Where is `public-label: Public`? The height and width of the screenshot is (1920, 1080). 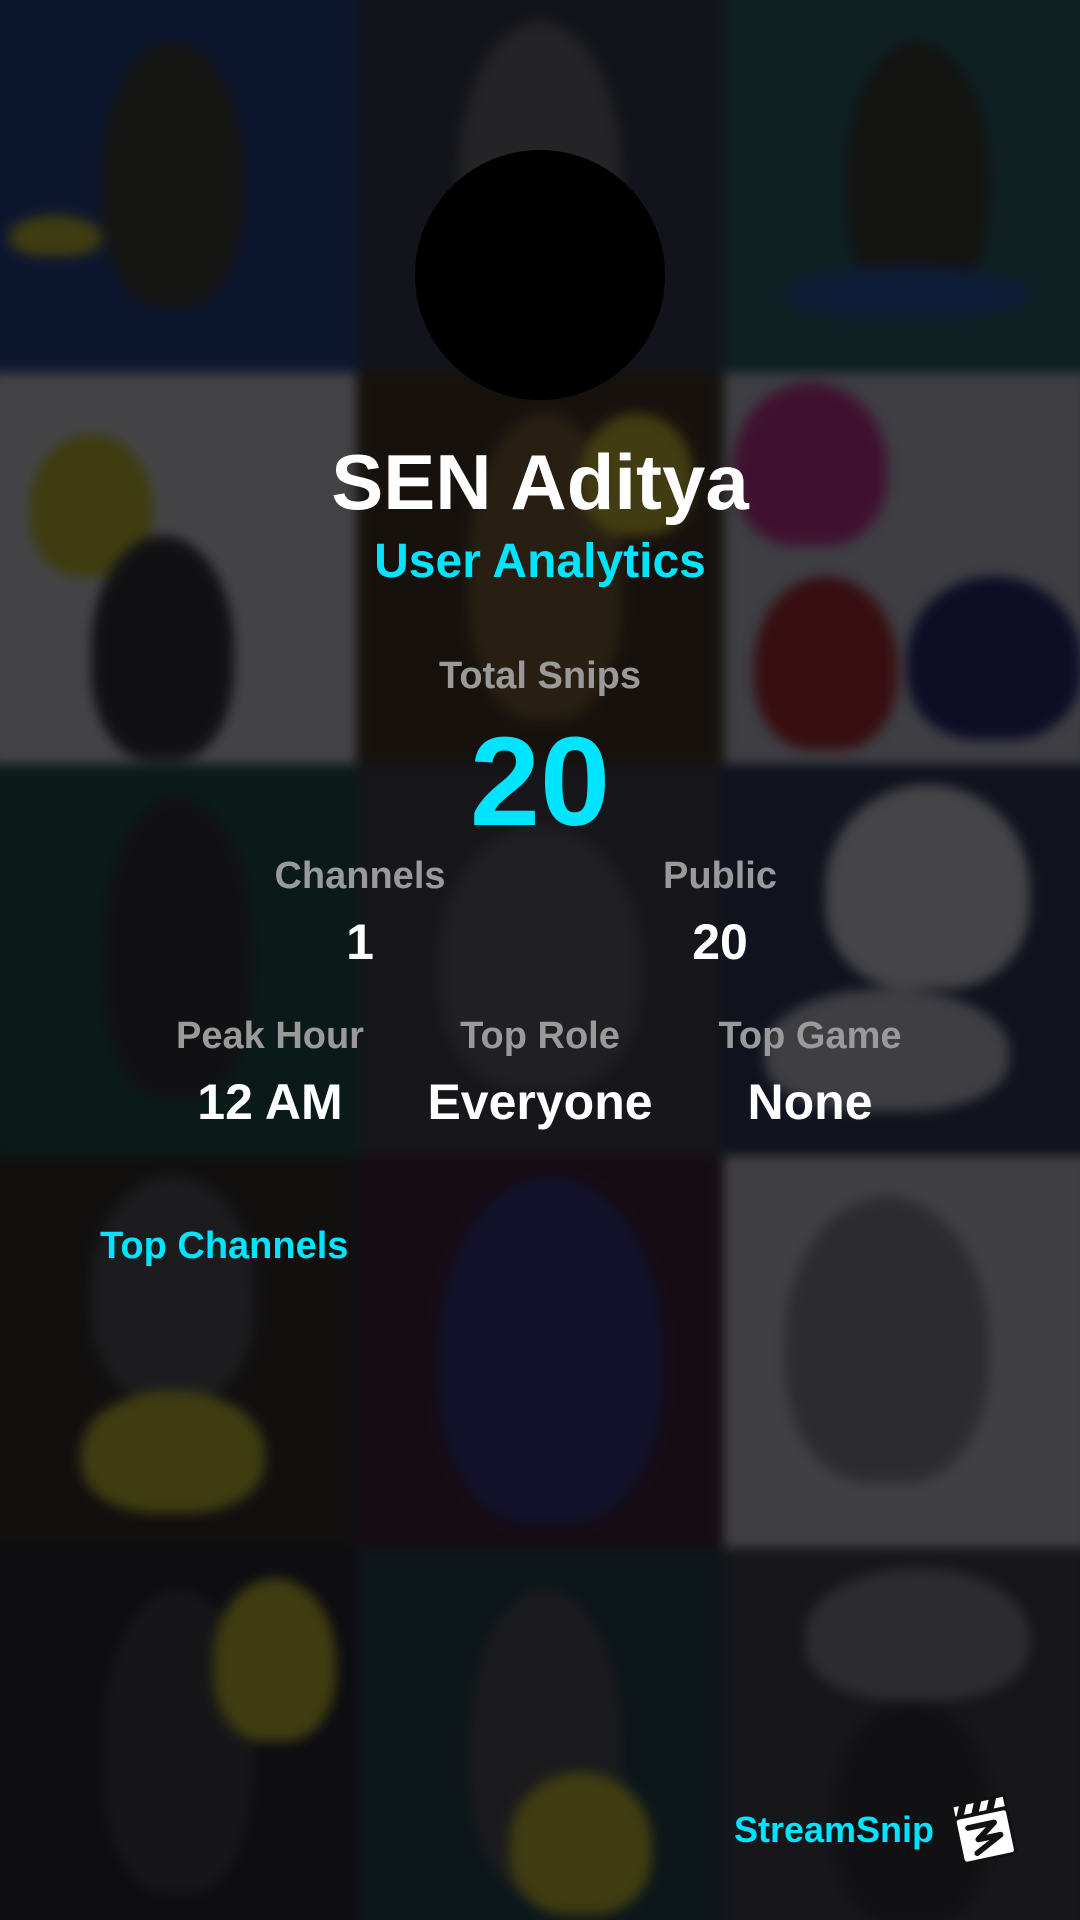 public-label: Public is located at coordinates (720, 876).